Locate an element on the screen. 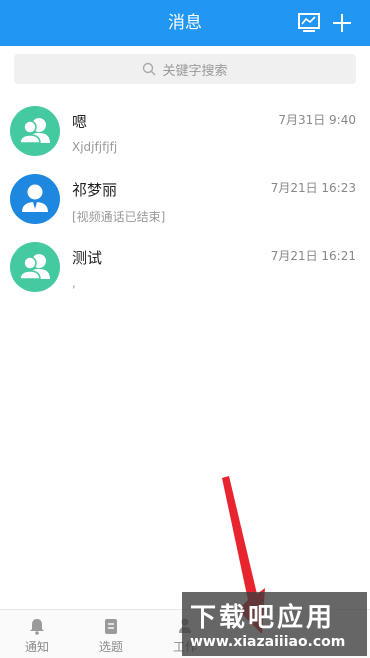 The width and height of the screenshot is (370, 658). tab-notice: 通知 is located at coordinates (37, 634).